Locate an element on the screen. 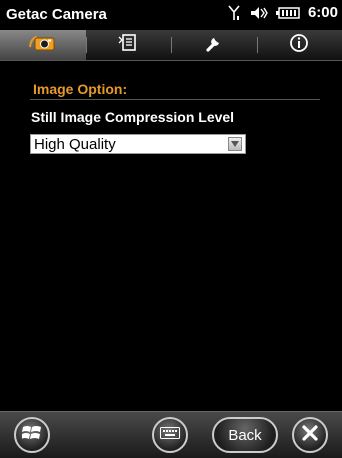  wrench-icon is located at coordinates (214, 45).